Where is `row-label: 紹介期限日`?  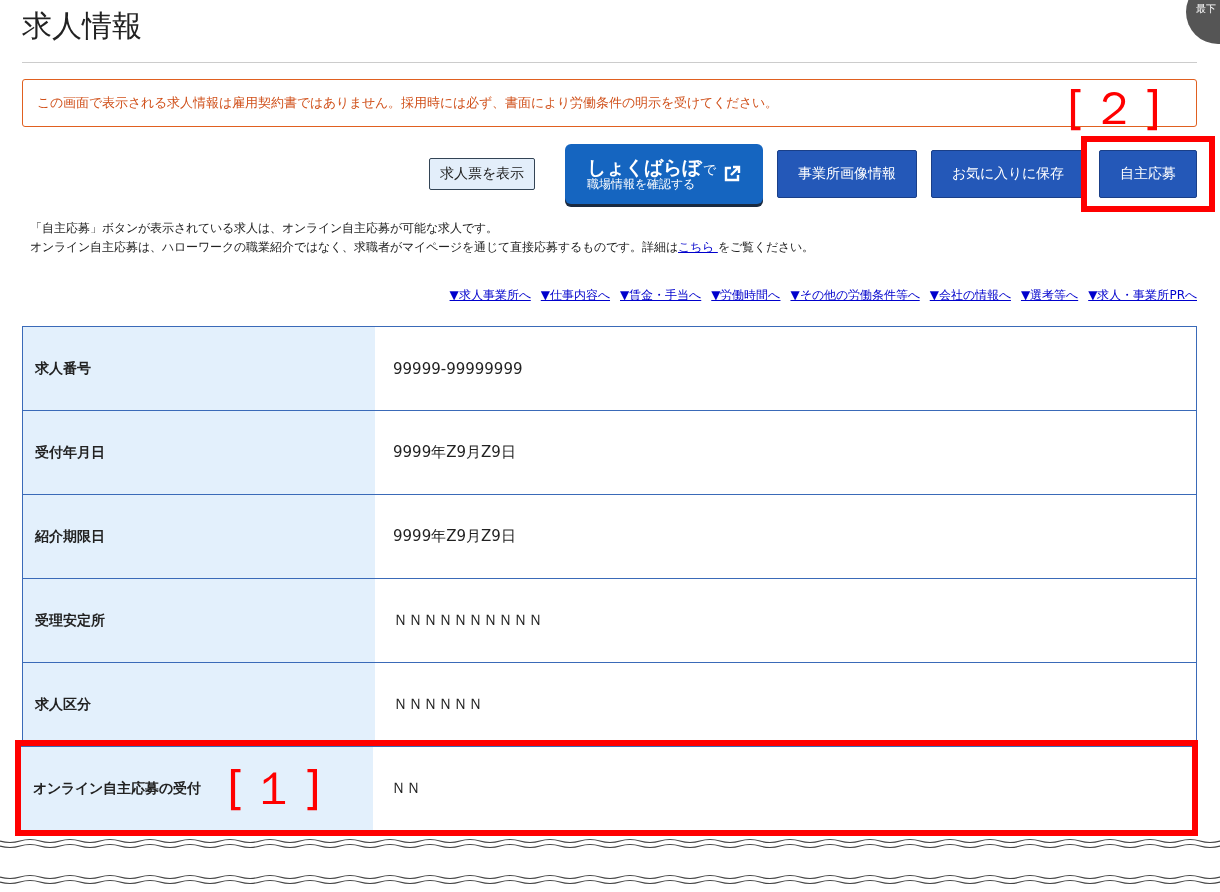 row-label: 紹介期限日 is located at coordinates (70, 536).